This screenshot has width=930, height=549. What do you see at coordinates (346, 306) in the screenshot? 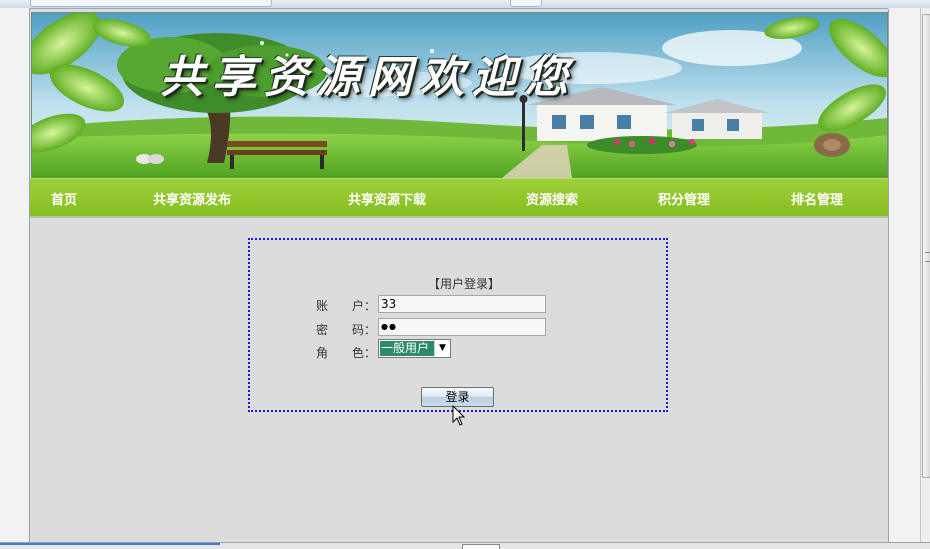
I see `account-label: 账 户：` at bounding box center [346, 306].